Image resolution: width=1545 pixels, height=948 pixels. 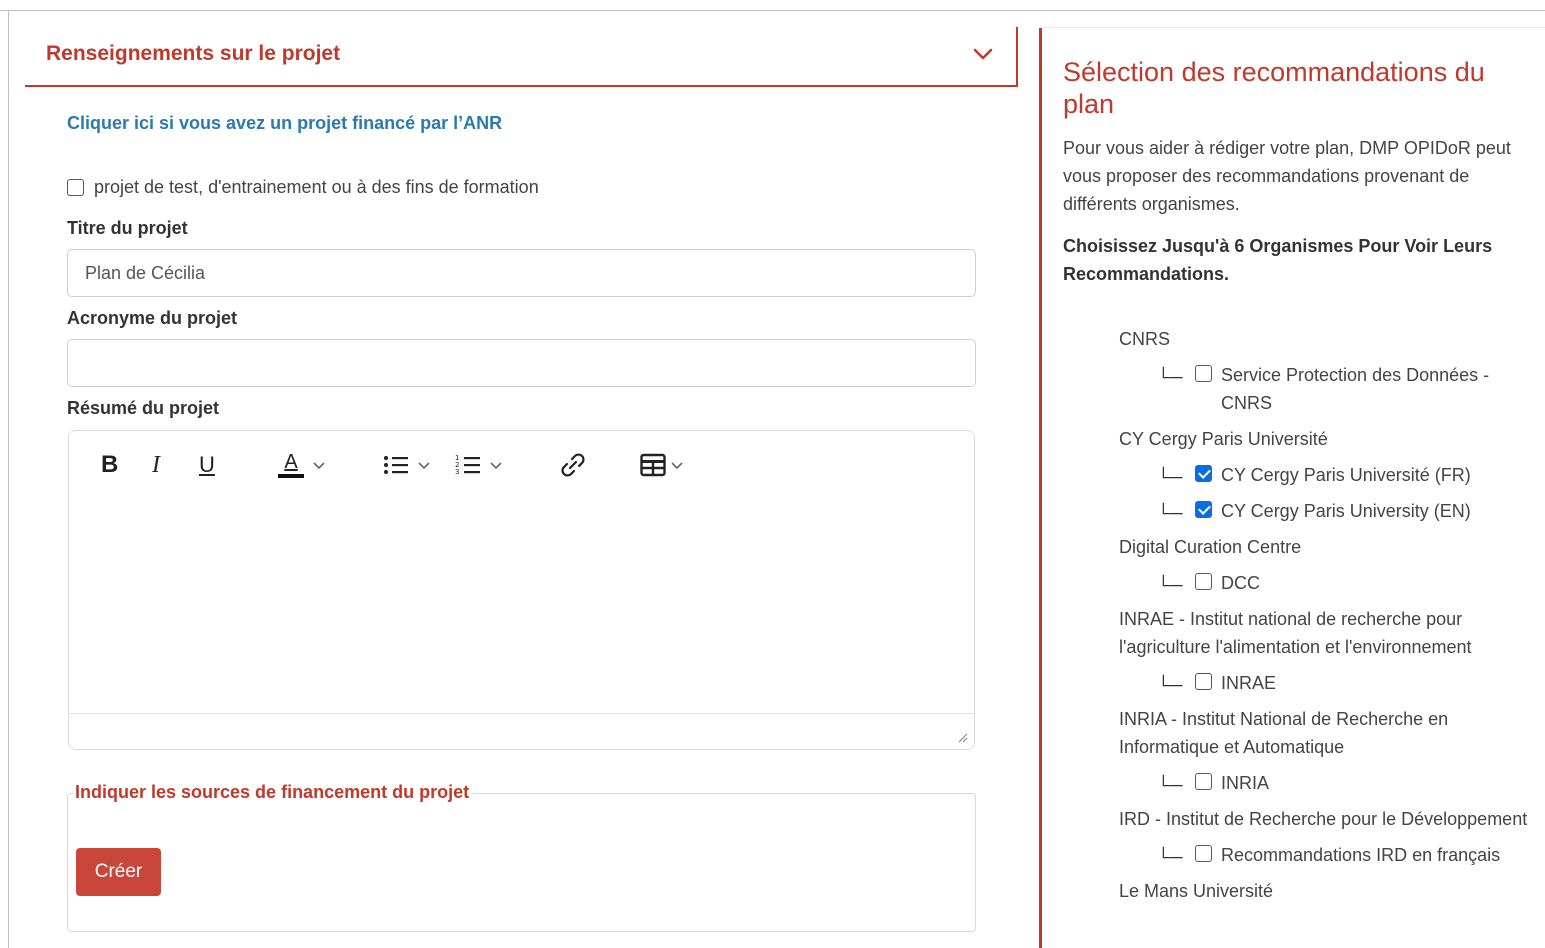 What do you see at coordinates (1210, 547) in the screenshot?
I see `org-name: Digital Curation Centre` at bounding box center [1210, 547].